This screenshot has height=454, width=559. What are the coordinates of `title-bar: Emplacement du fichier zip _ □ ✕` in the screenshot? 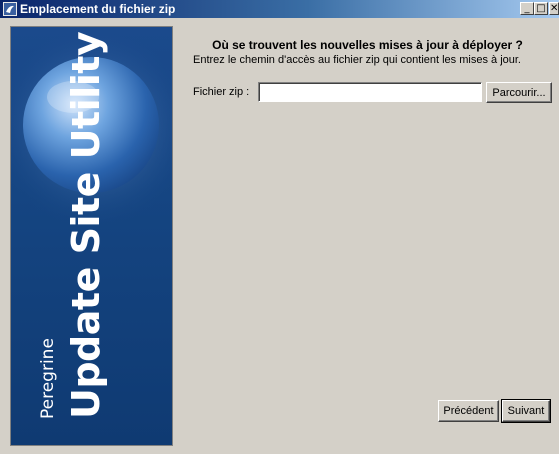 It's located at (279, 9).